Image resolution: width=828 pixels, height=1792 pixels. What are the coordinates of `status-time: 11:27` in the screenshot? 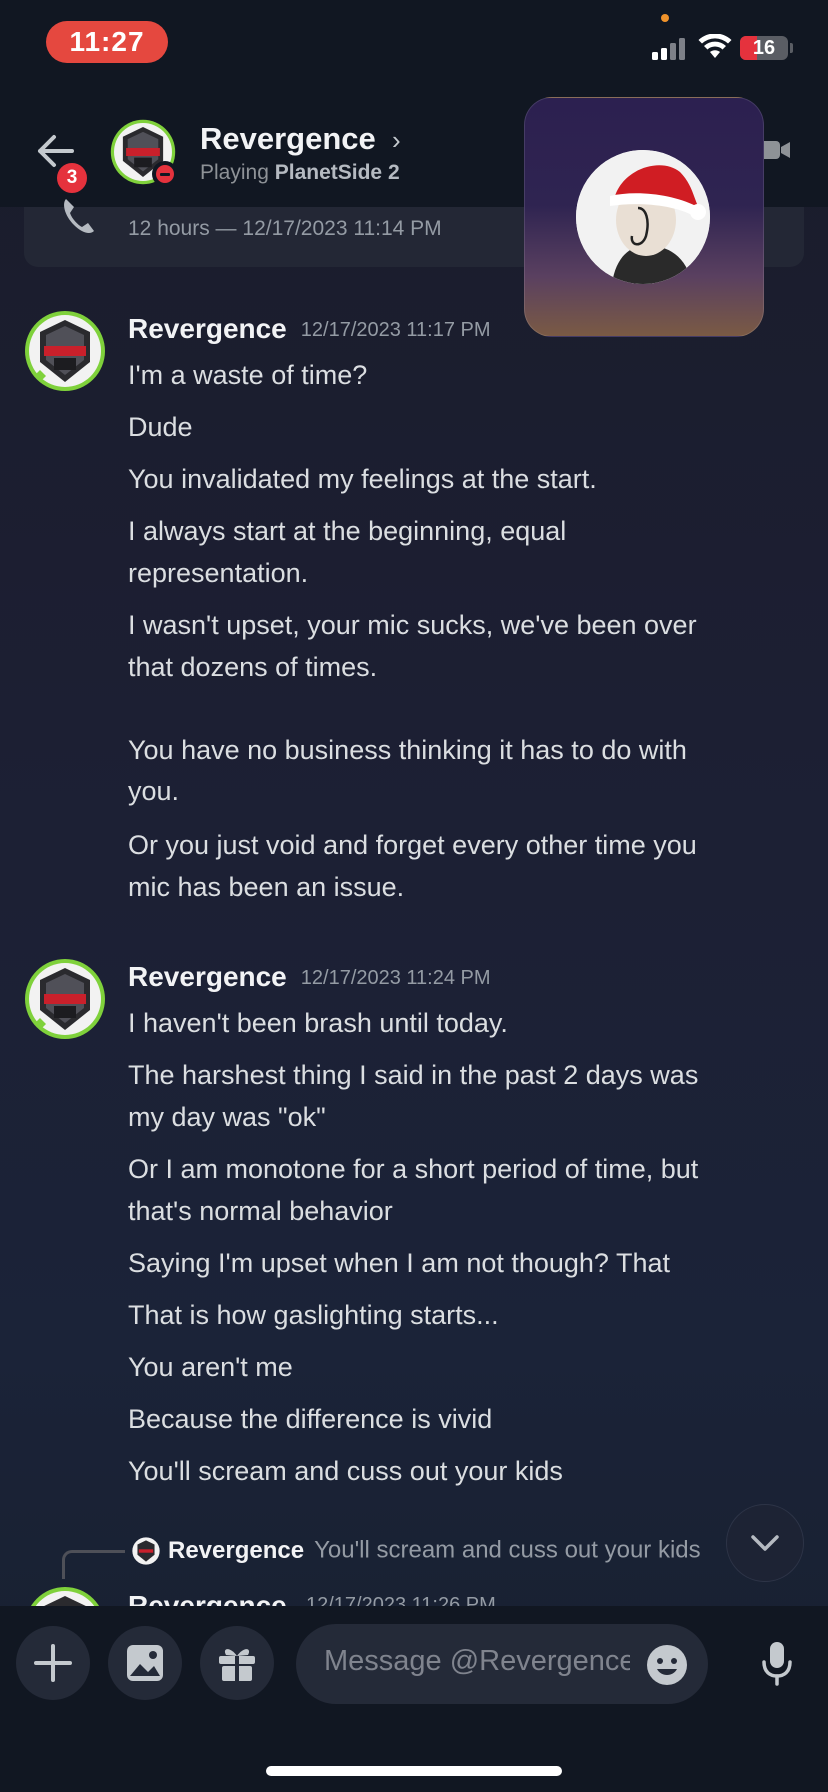 It's located at (107, 42).